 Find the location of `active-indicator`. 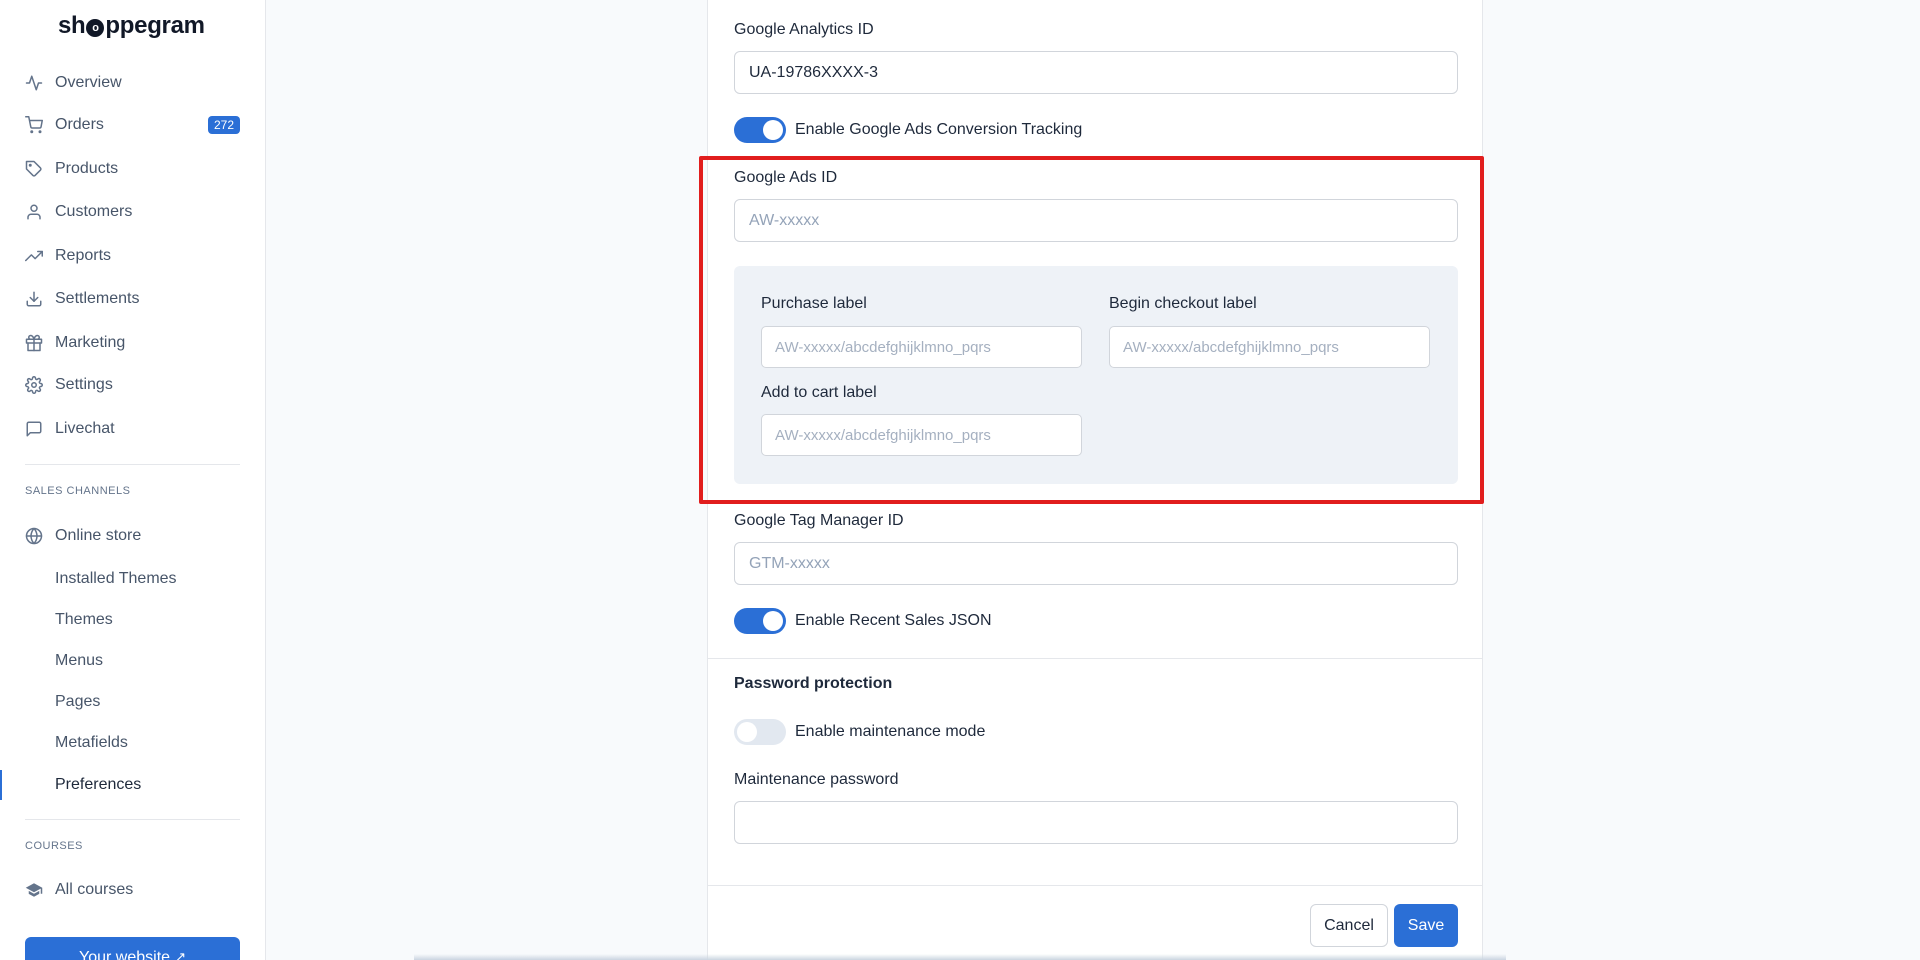

active-indicator is located at coordinates (1, 785).